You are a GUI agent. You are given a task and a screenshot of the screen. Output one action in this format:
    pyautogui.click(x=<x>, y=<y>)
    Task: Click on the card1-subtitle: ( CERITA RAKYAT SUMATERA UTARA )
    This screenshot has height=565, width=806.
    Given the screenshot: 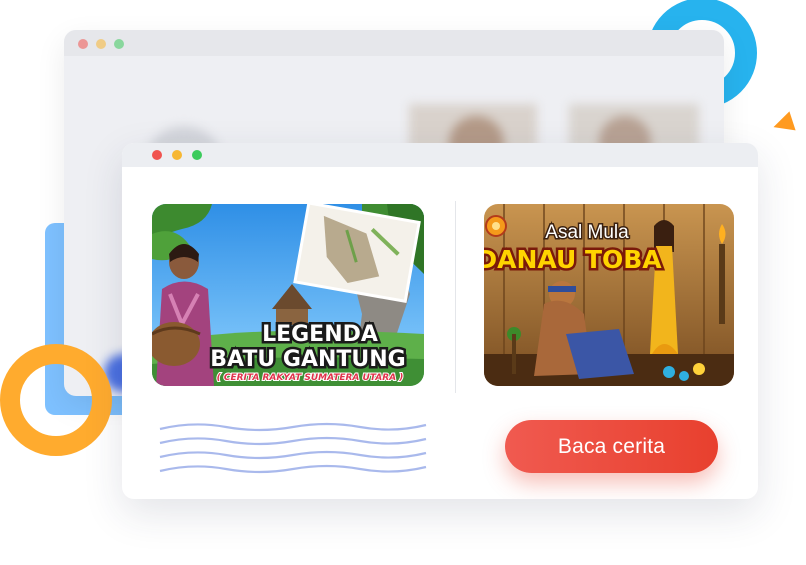 What is the action you would take?
    pyautogui.click(x=310, y=378)
    